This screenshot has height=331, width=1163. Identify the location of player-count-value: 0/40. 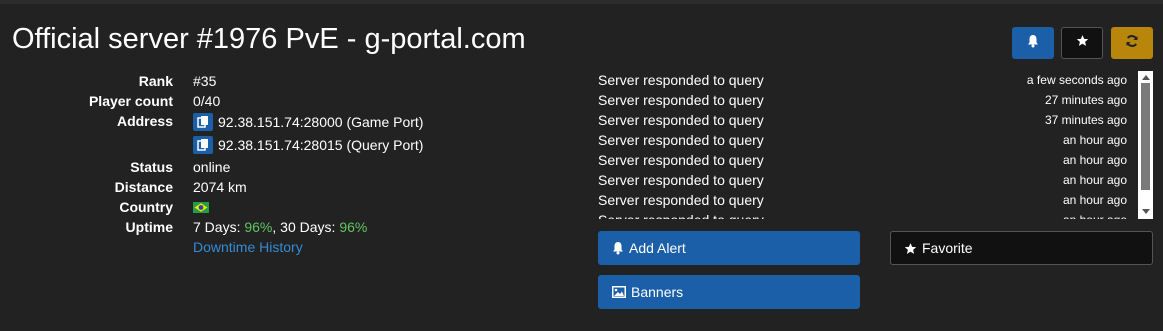
(207, 101).